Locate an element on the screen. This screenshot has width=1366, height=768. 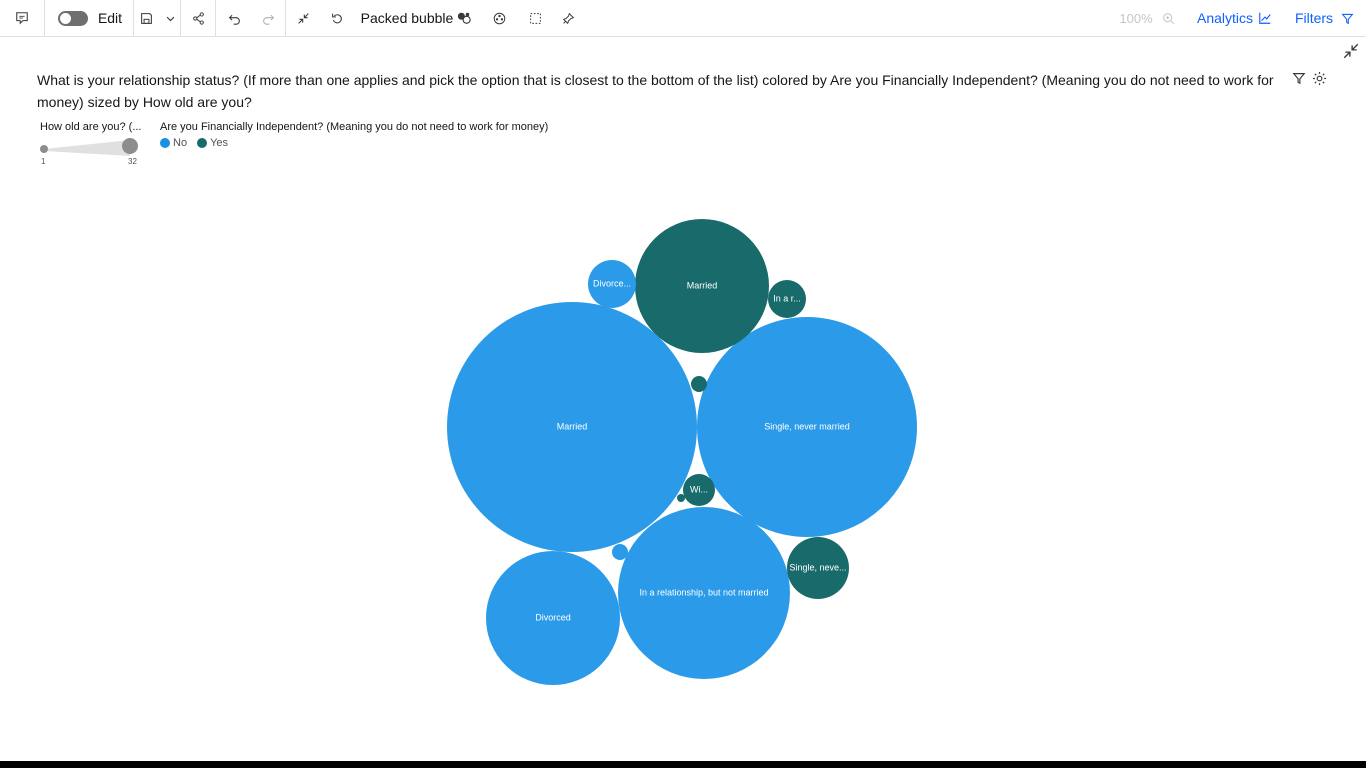
bubble-married-no: Married is located at coordinates (572, 427).